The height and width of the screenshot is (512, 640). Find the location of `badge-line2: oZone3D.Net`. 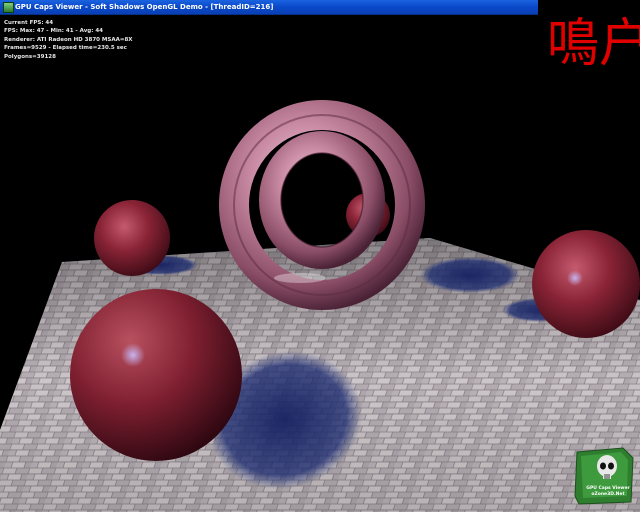

badge-line2: oZone3D.Net is located at coordinates (608, 494).